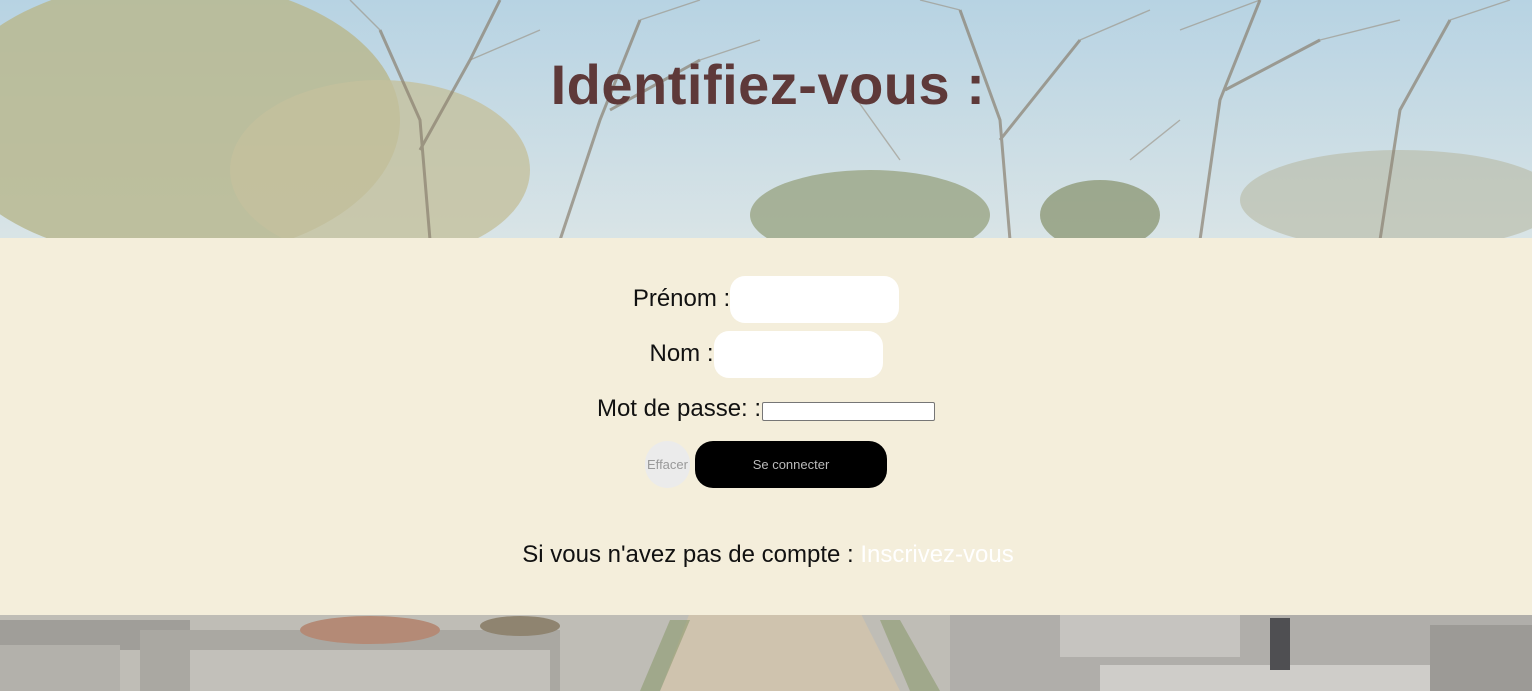  I want to click on last-name-row: Nom :, so click(766, 354).